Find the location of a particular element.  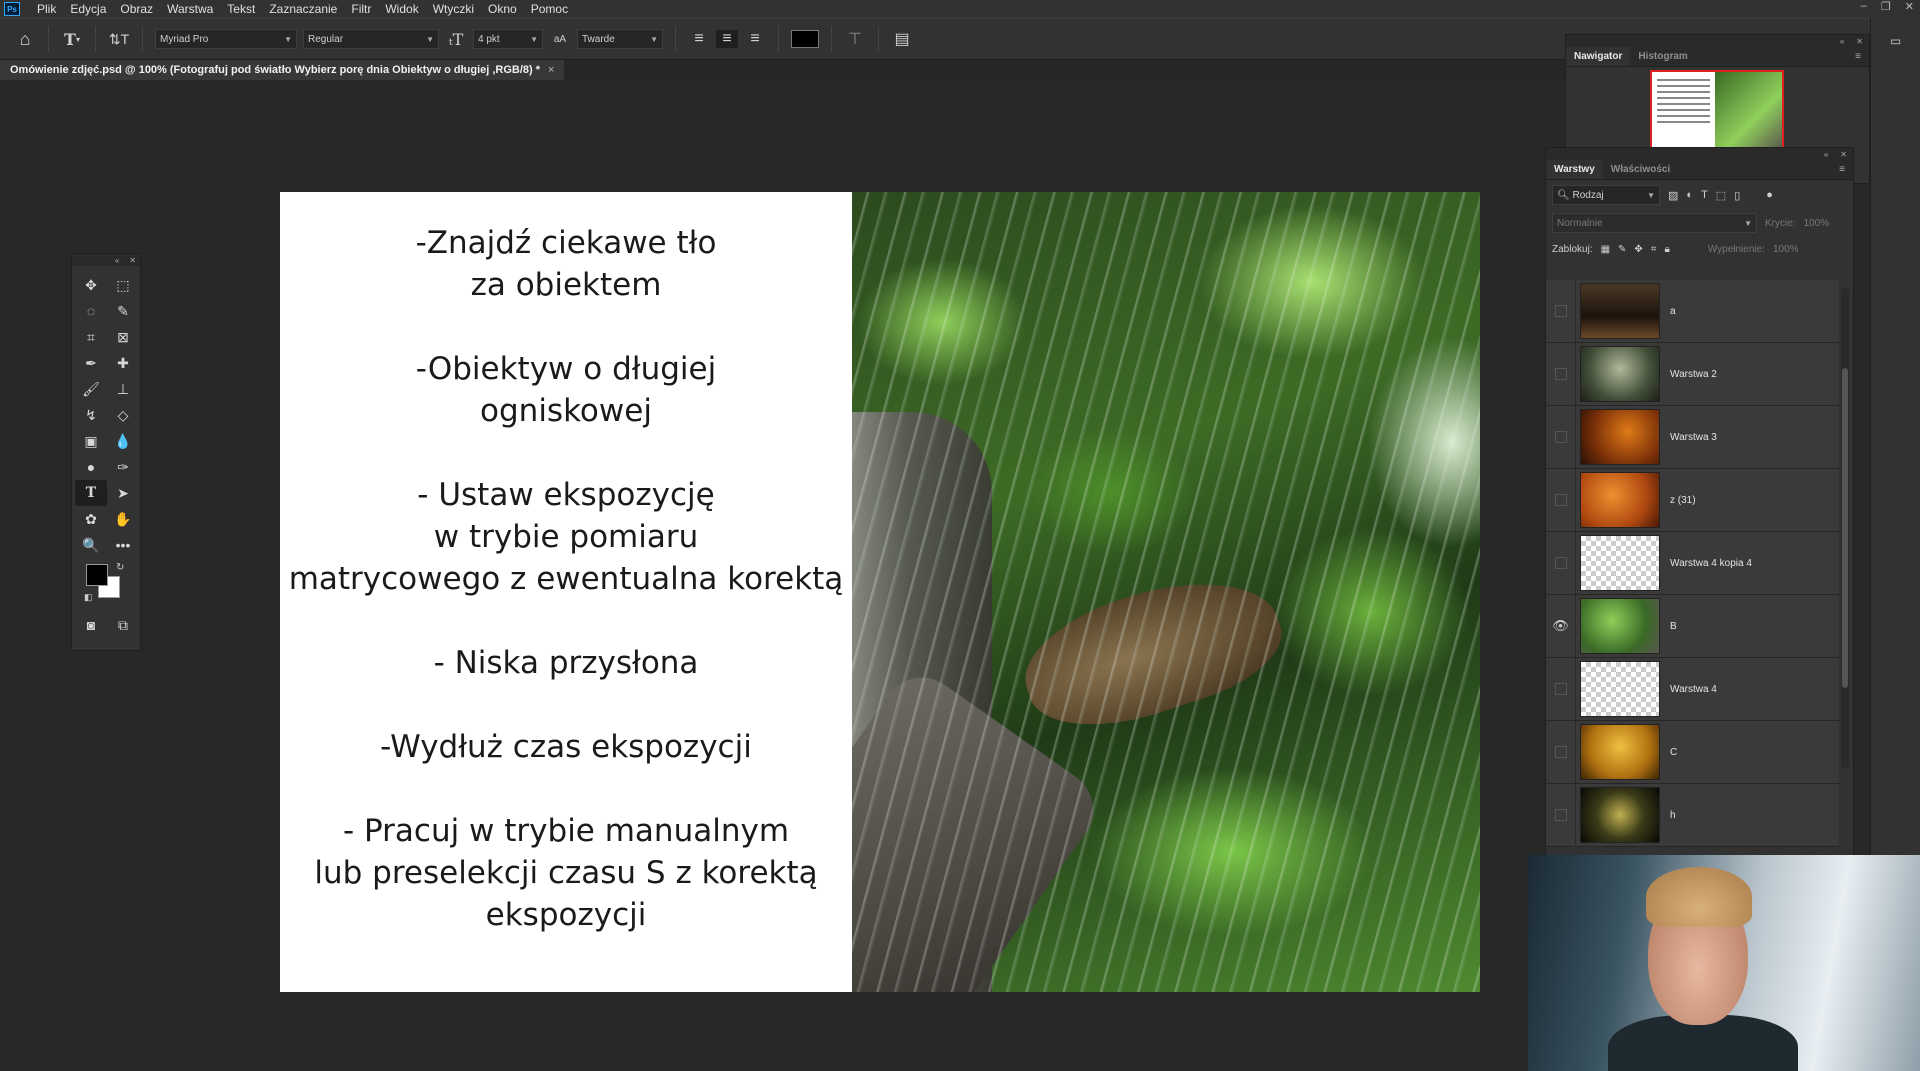

tab-layers: Warstwy is located at coordinates (1574, 169).